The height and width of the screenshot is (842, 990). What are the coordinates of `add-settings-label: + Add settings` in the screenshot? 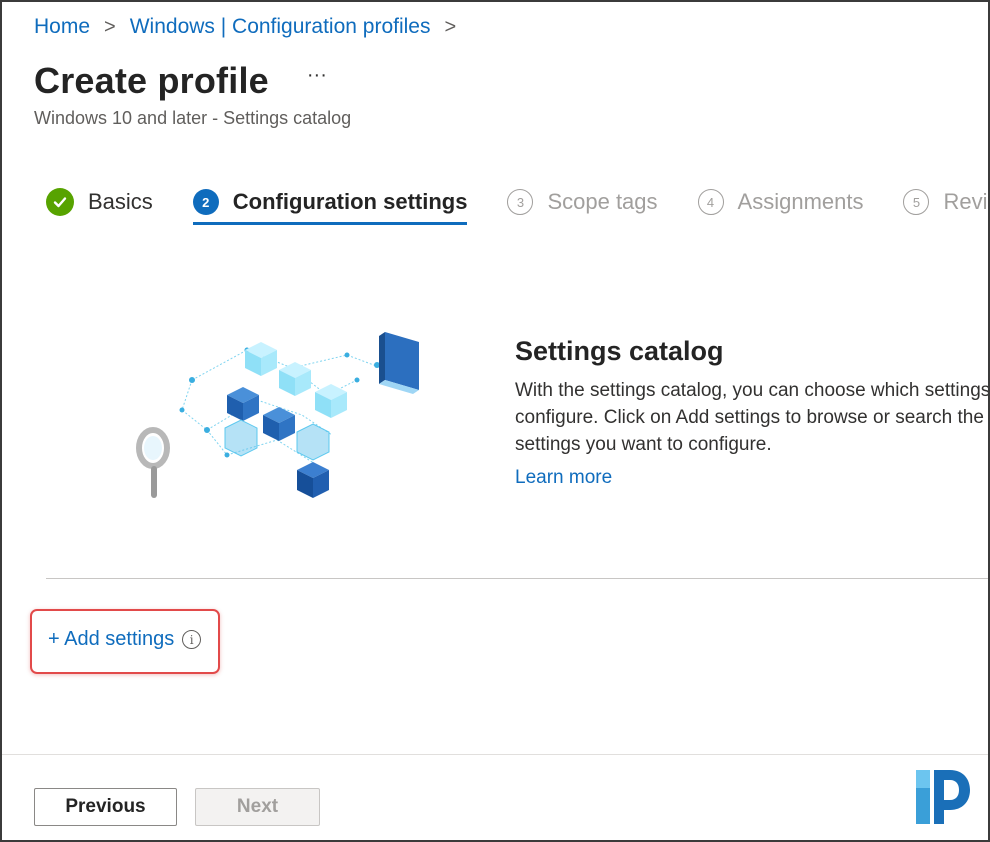 It's located at (111, 639).